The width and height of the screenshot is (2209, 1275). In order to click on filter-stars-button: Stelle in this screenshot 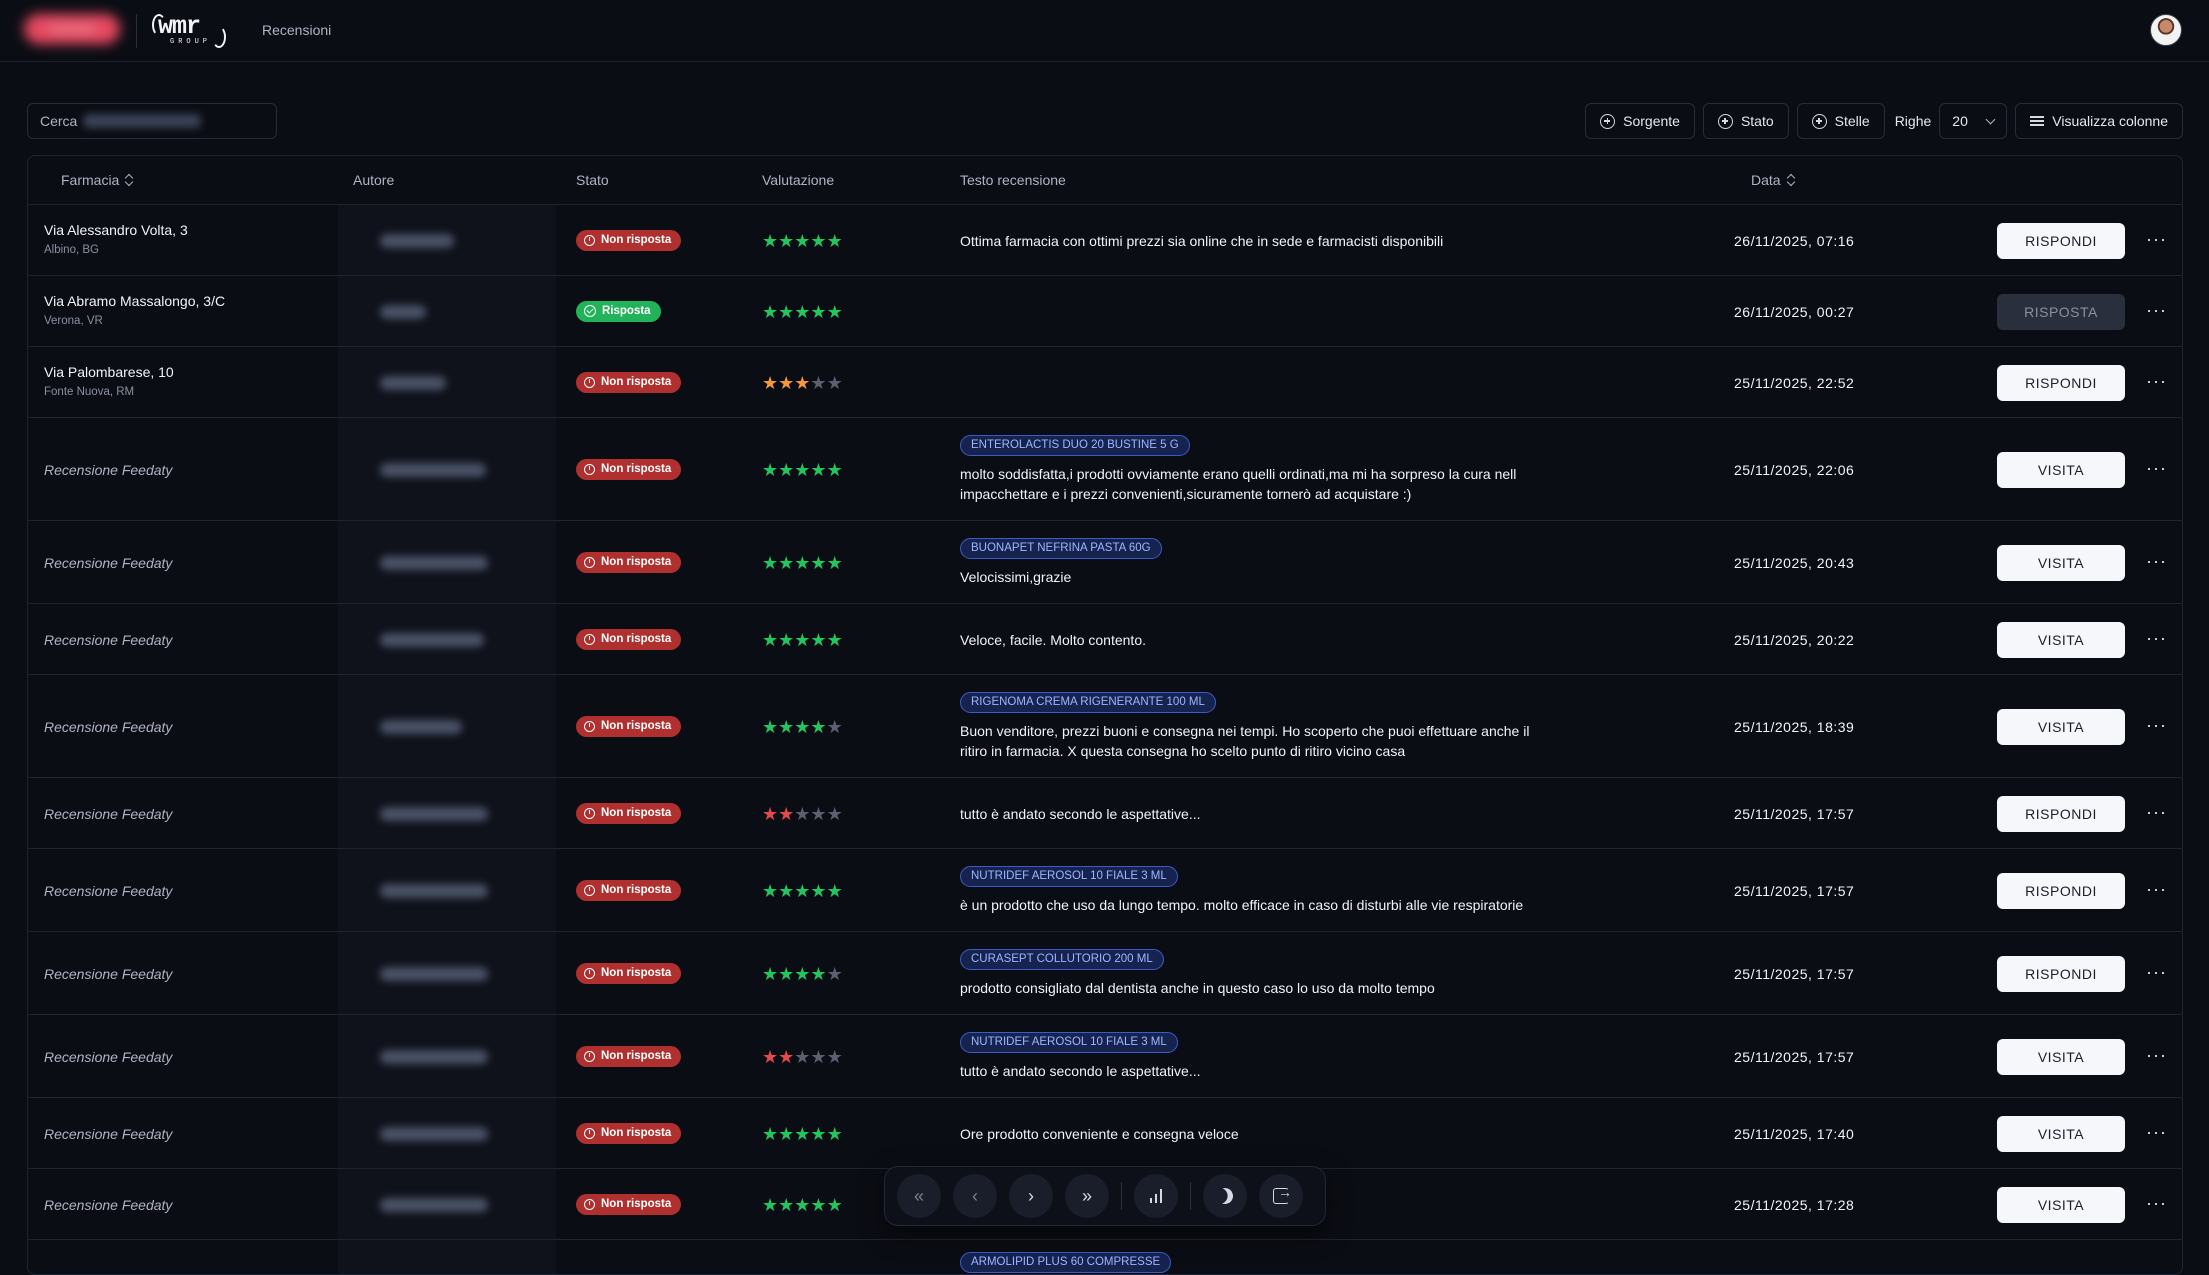, I will do `click(1840, 121)`.